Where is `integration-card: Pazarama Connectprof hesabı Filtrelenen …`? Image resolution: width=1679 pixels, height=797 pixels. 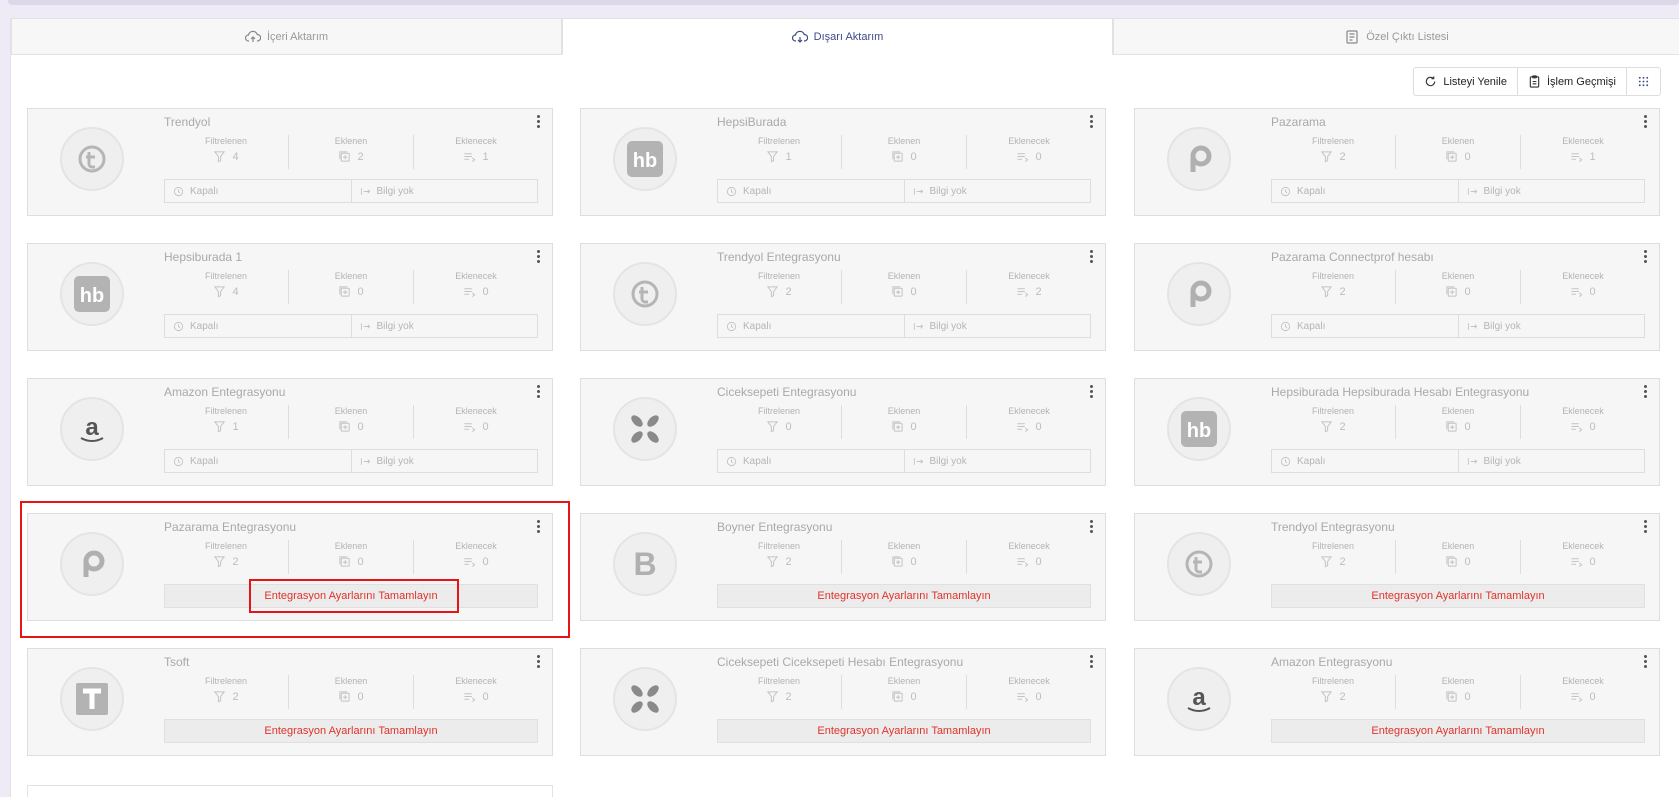 integration-card: Pazarama Connectprof hesabı Filtrelenen … is located at coordinates (1397, 297).